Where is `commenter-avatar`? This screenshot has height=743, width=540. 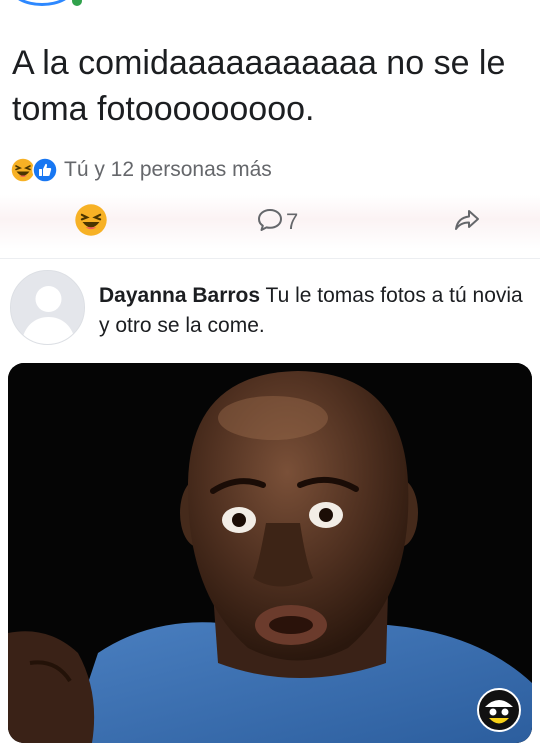
commenter-avatar is located at coordinates (47, 307).